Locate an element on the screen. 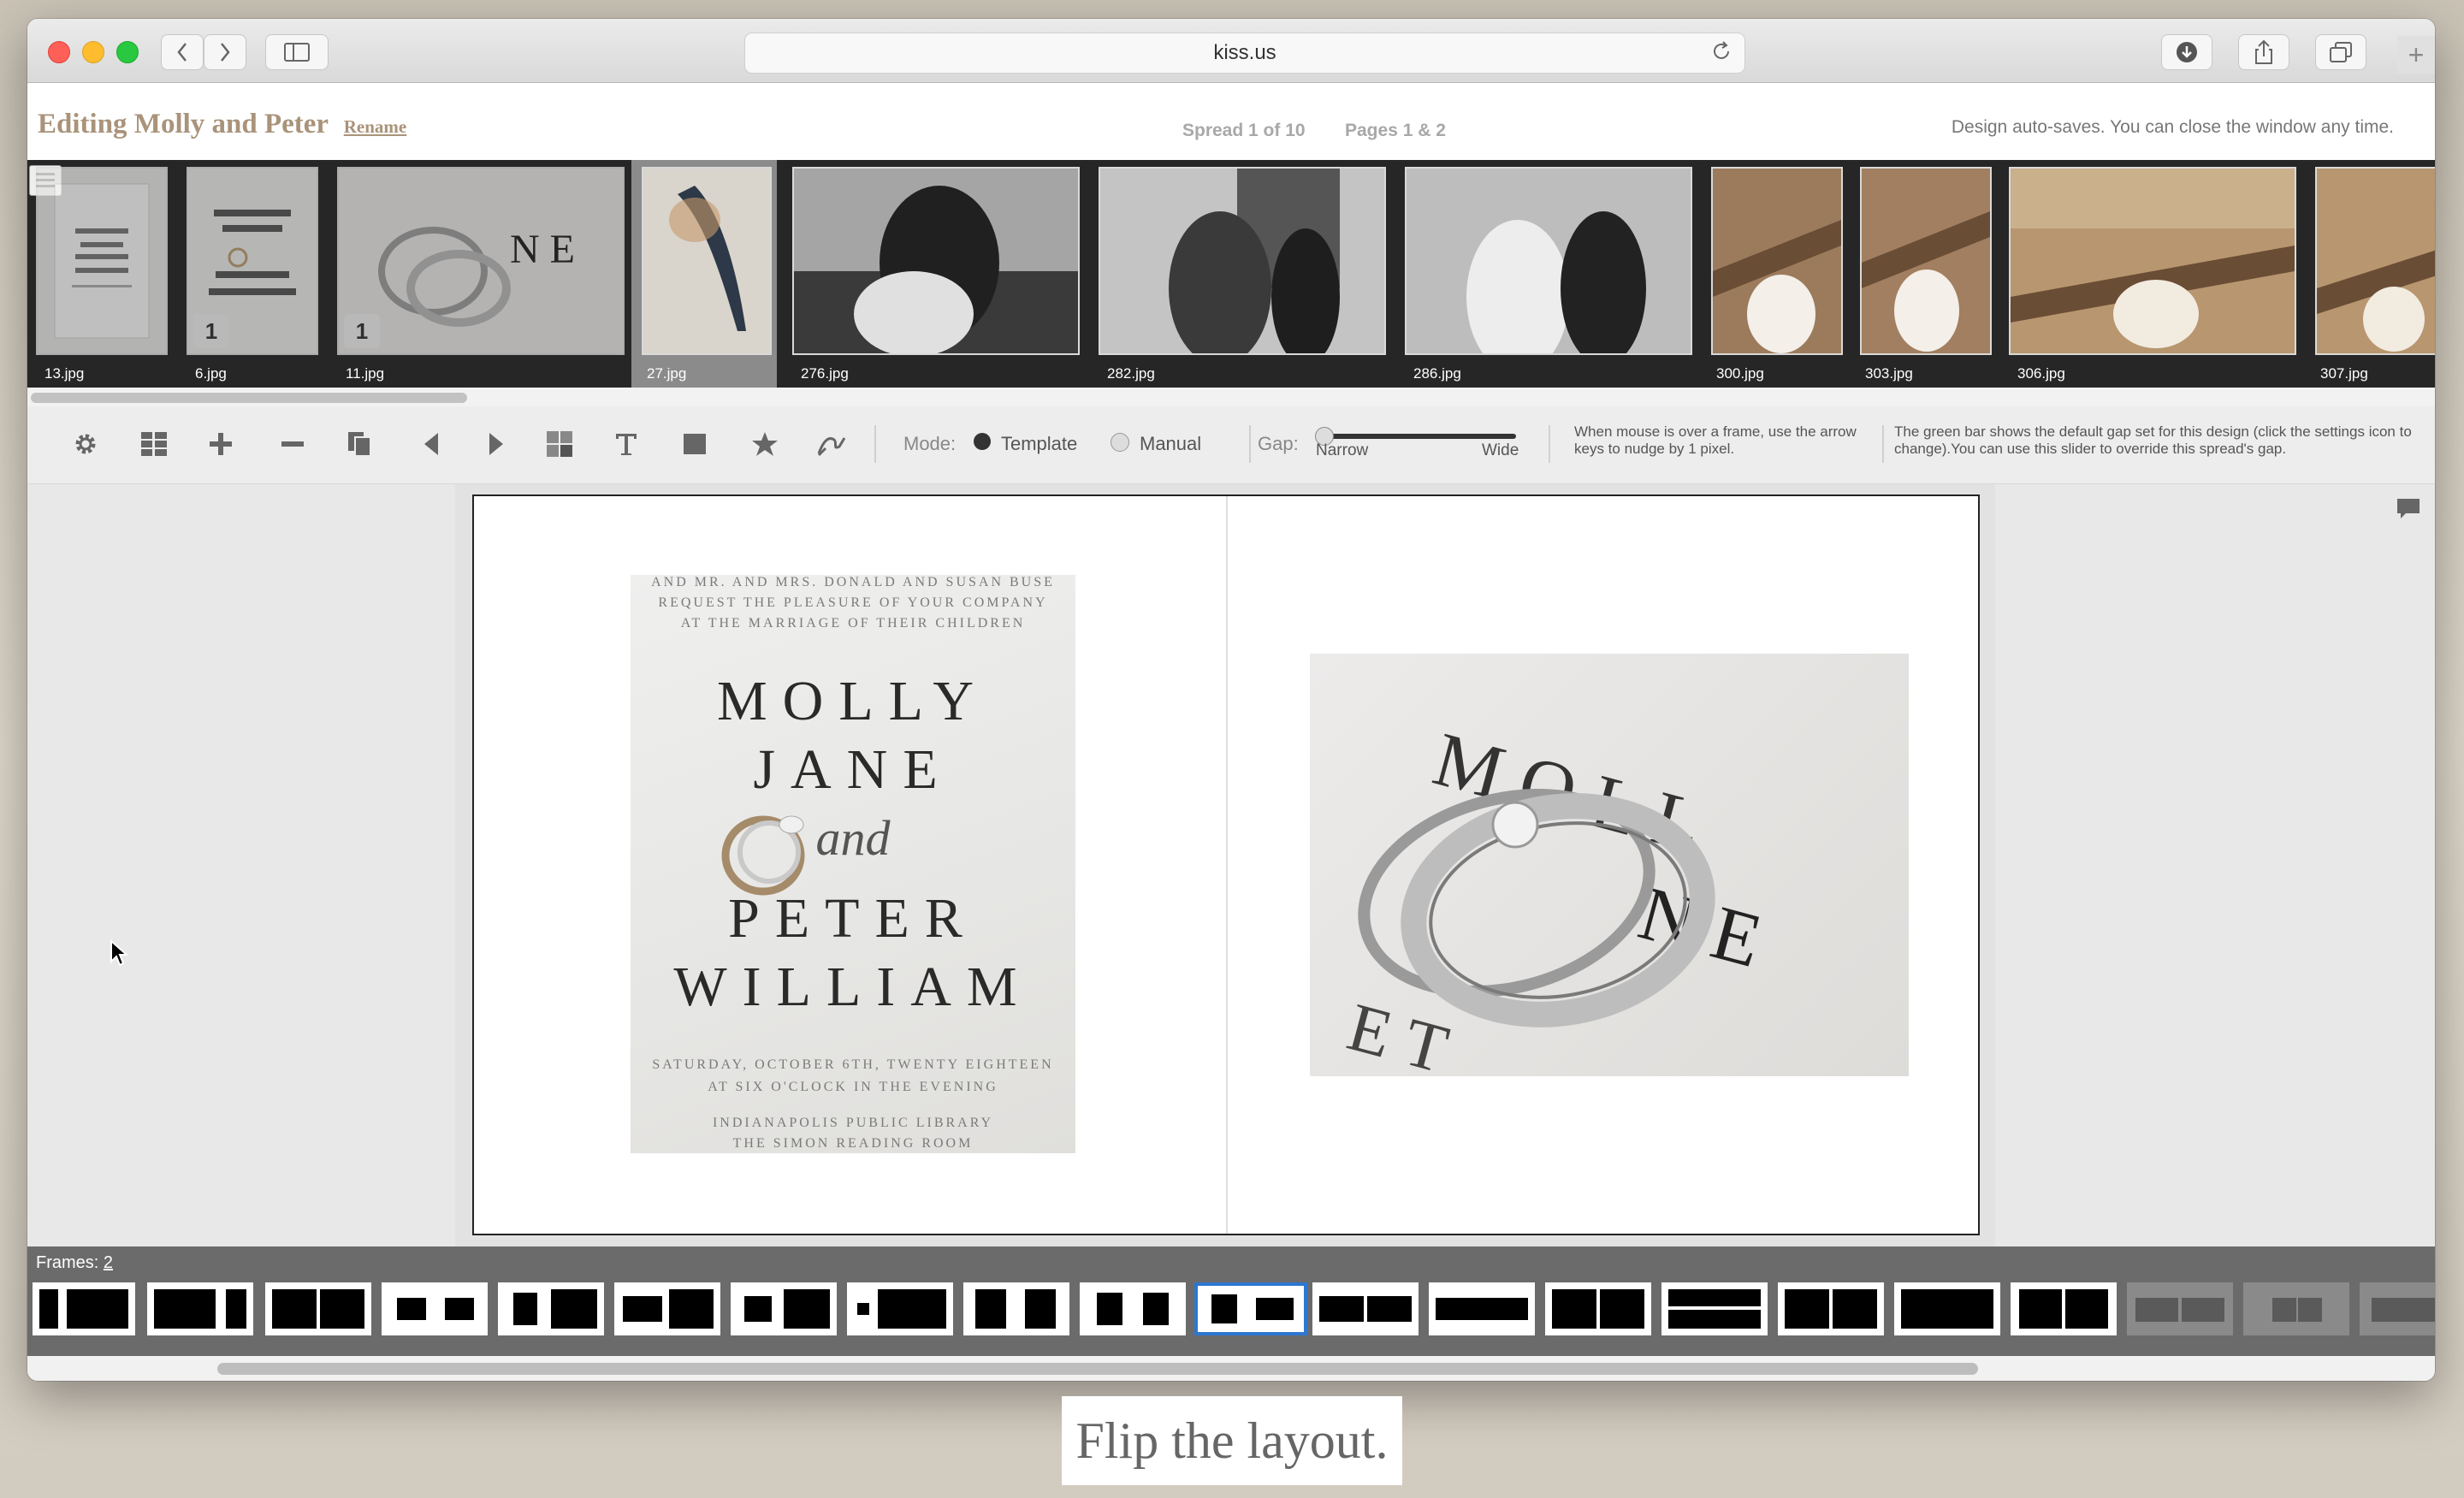  invitation-and: and is located at coordinates (853, 838).